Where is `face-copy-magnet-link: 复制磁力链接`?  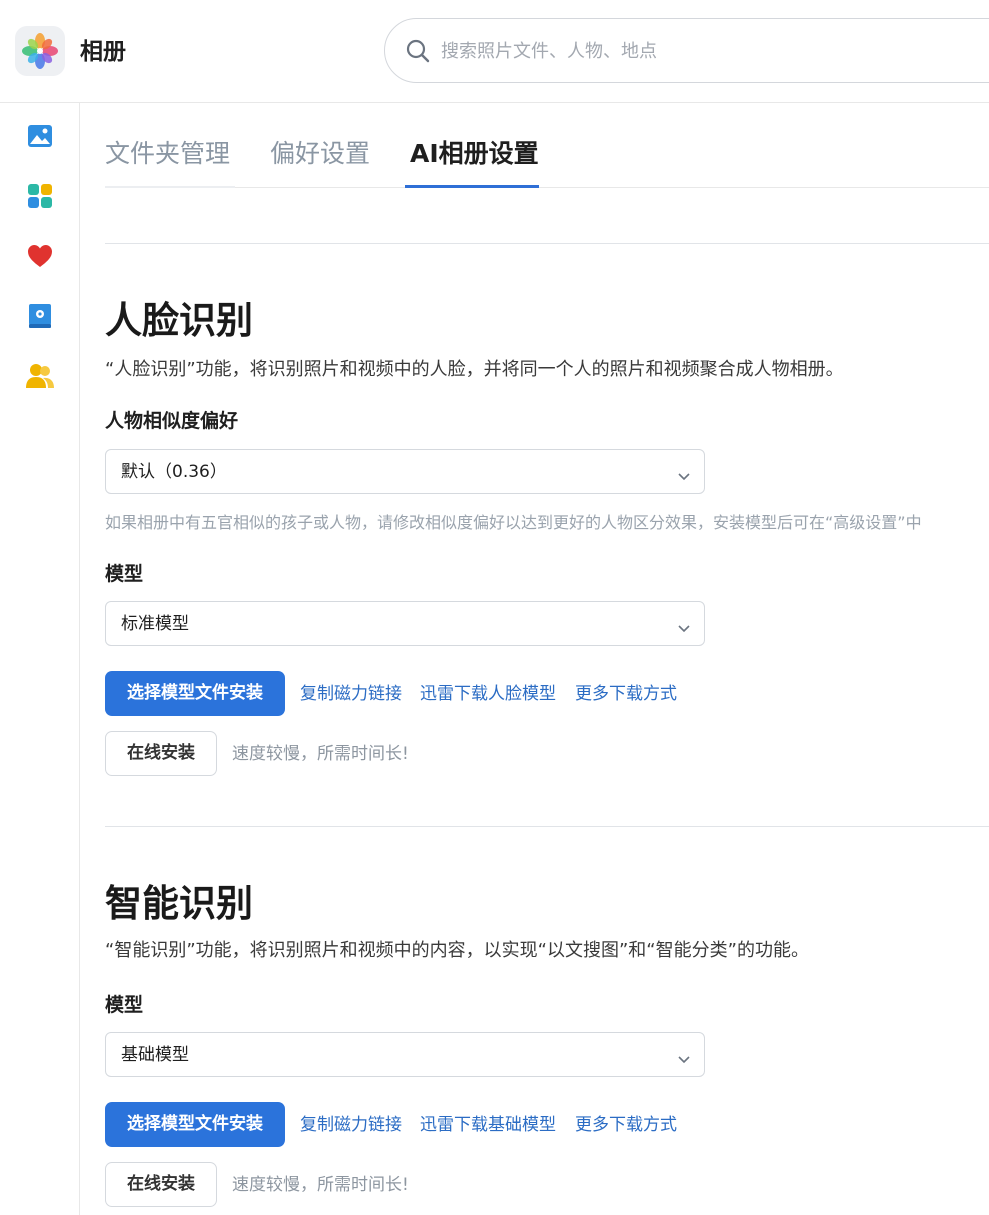
face-copy-magnet-link: 复制磁力链接 is located at coordinates (351, 694).